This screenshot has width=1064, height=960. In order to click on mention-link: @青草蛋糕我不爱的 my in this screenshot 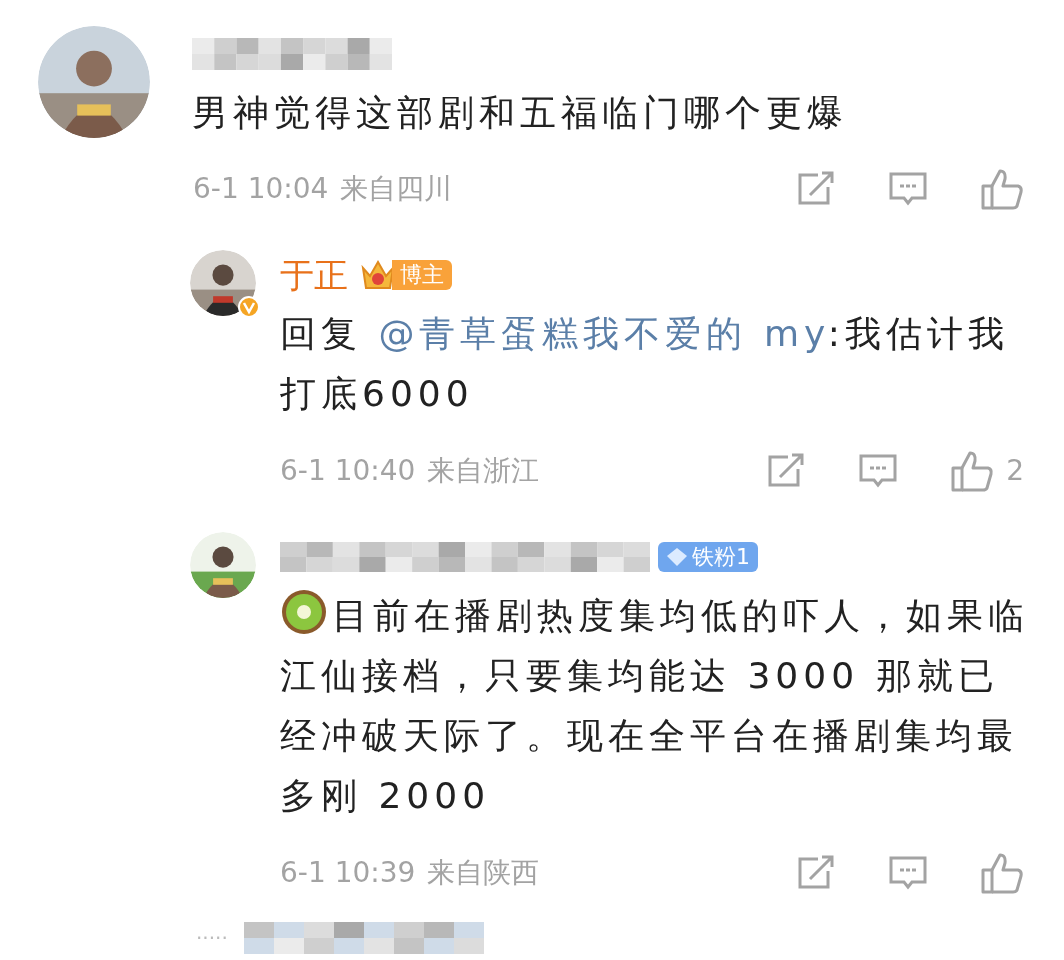, I will do `click(603, 333)`.